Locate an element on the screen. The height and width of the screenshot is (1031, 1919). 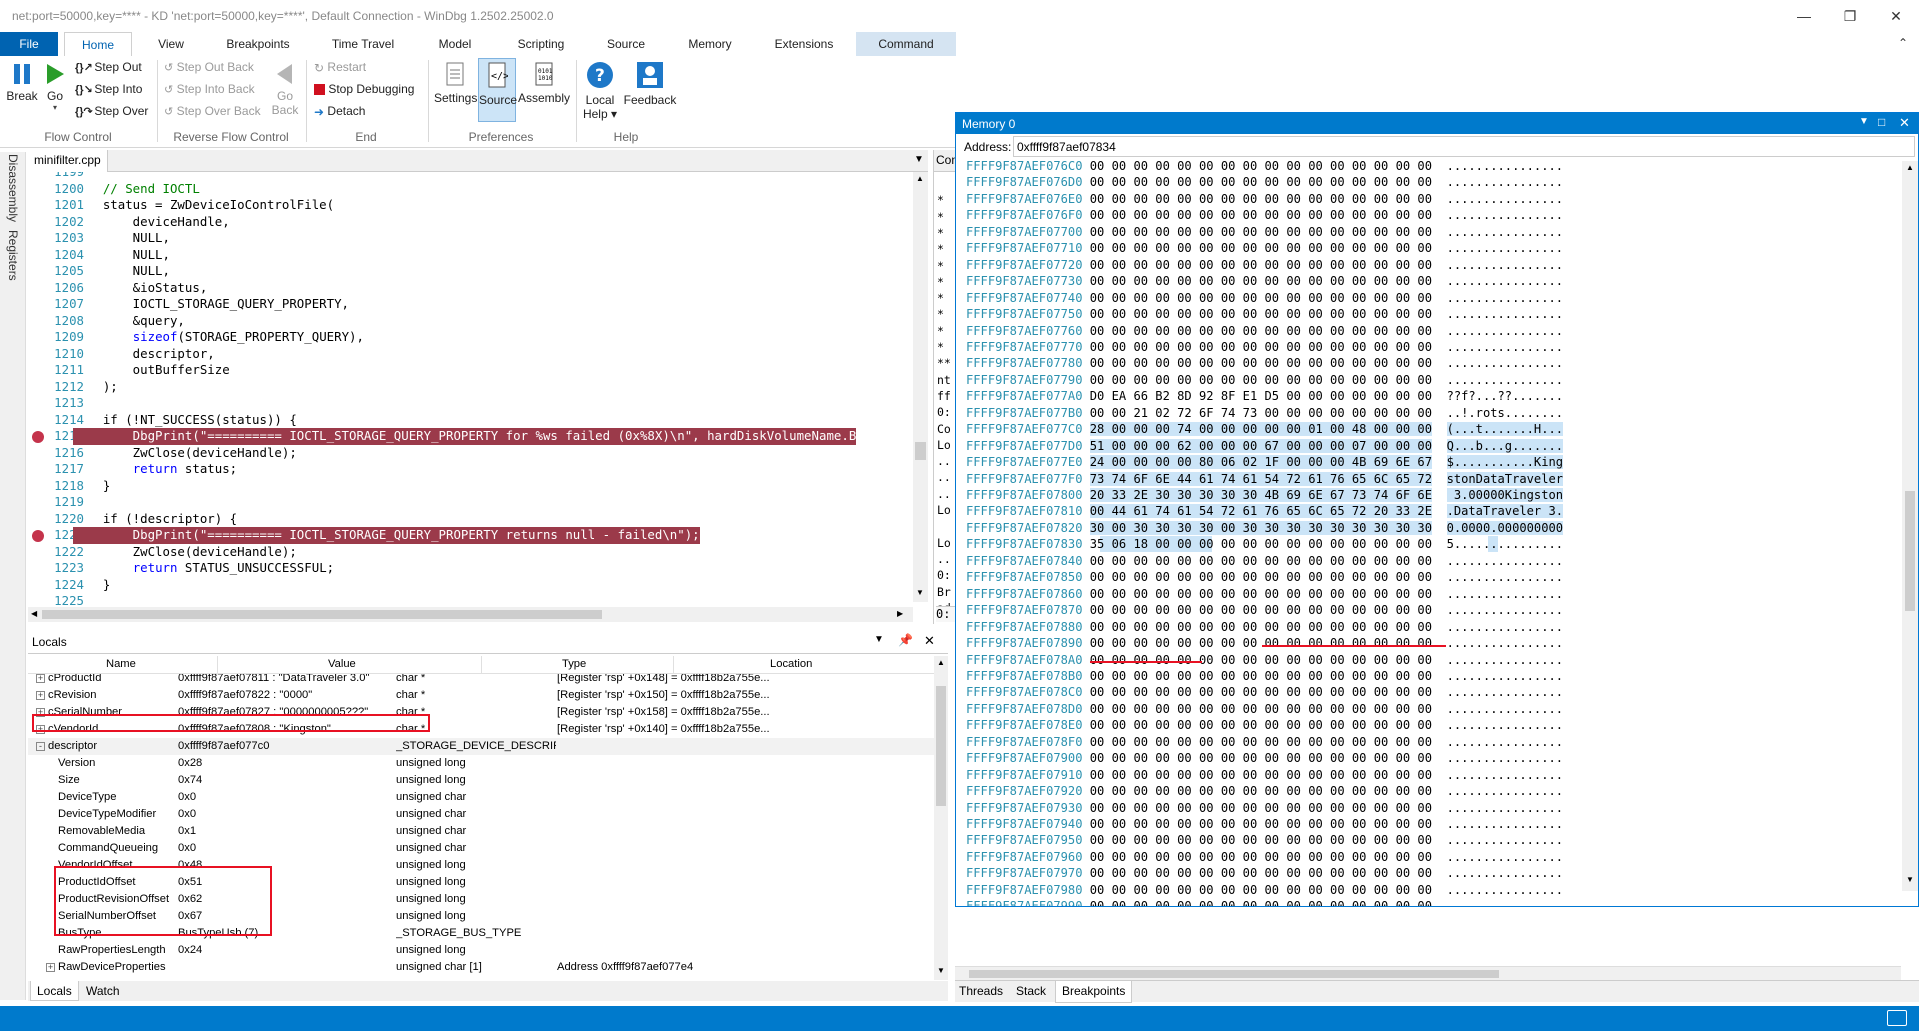
locals-row: RawPropertiesLength 0x24 unsigned long is located at coordinates (481, 950).